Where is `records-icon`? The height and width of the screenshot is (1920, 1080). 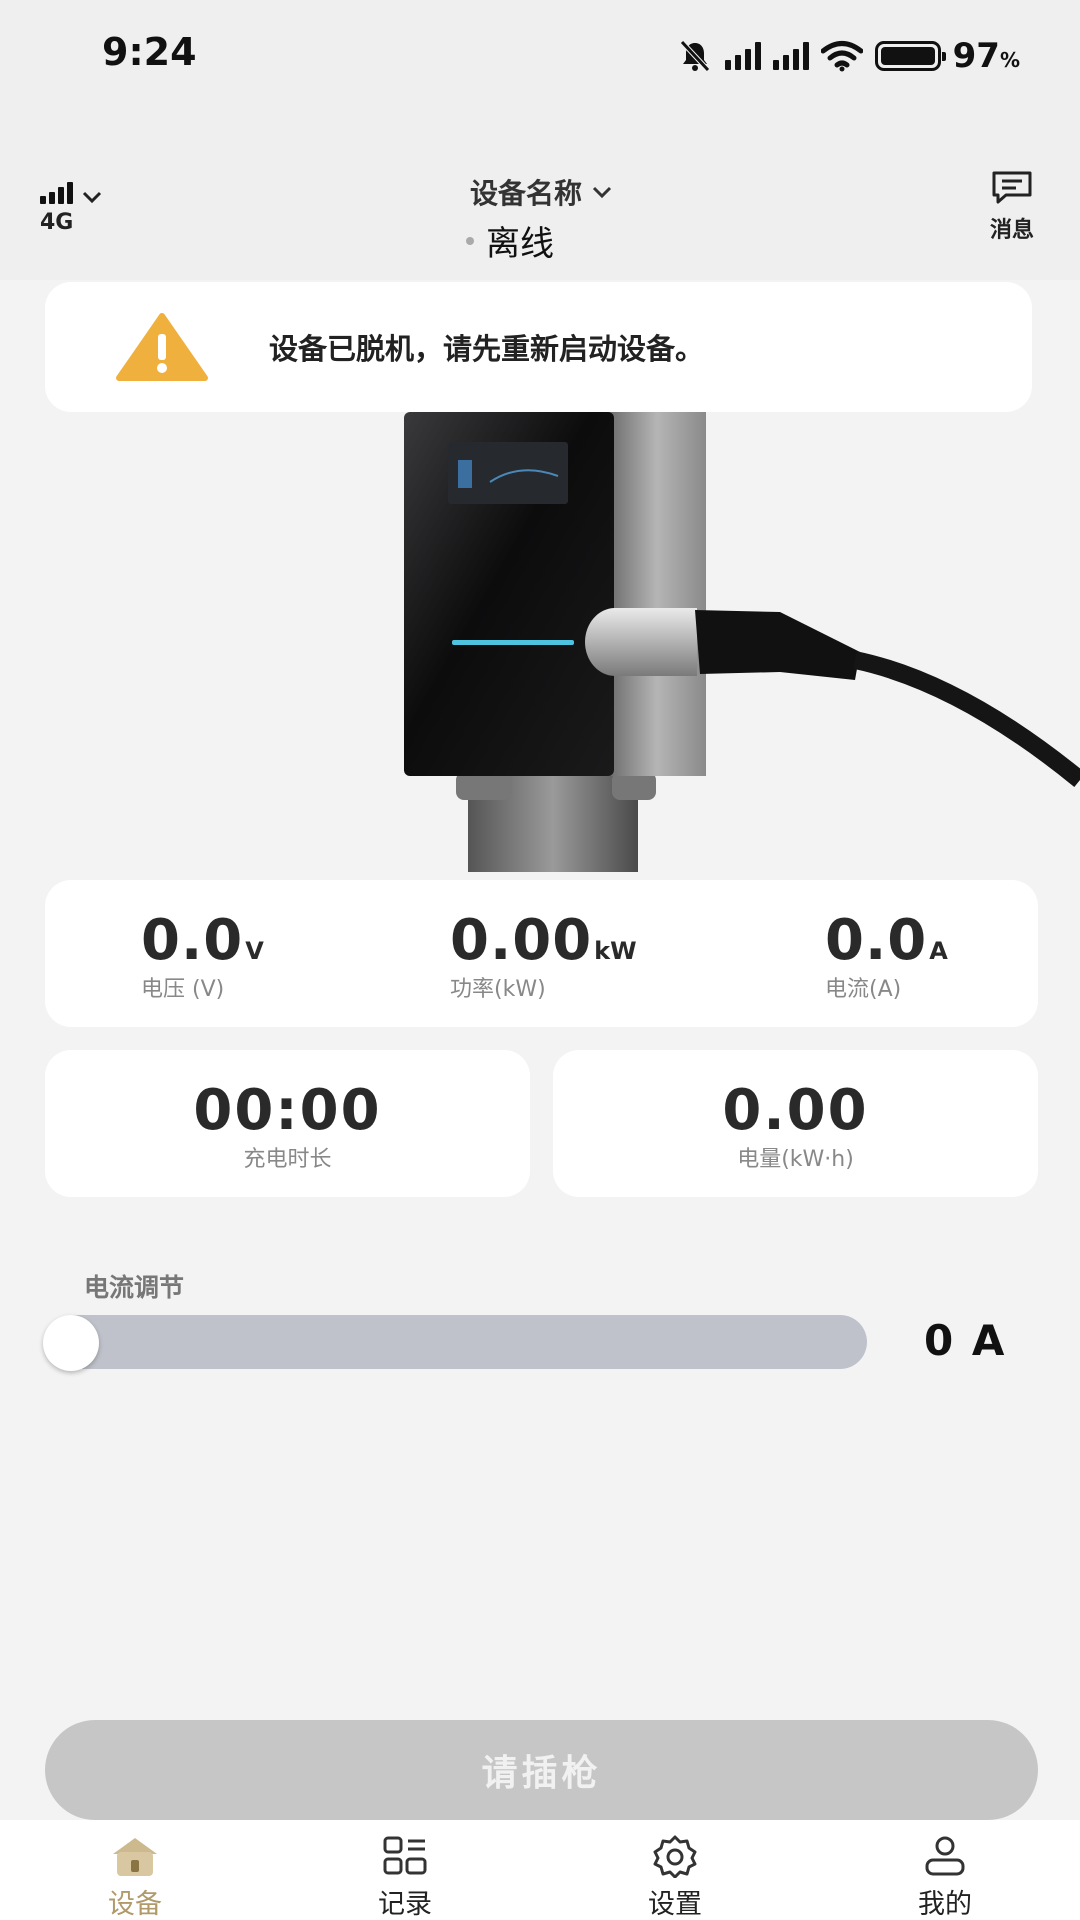 records-icon is located at coordinates (405, 1855).